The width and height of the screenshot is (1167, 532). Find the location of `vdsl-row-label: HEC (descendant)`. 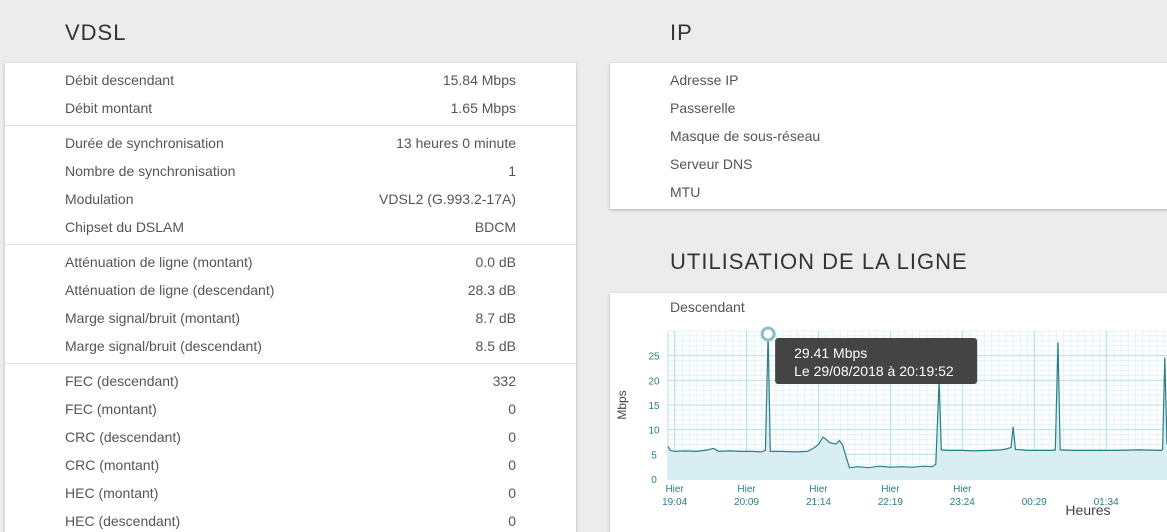

vdsl-row-label: HEC (descendant) is located at coordinates (123, 521).